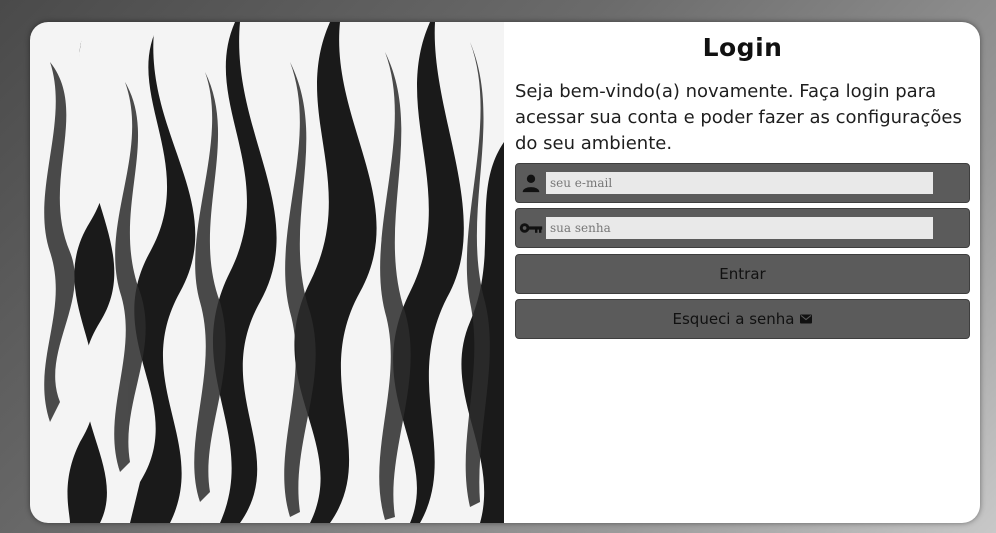 The height and width of the screenshot is (533, 996). Describe the element at coordinates (733, 319) in the screenshot. I see `forgot-password-label: Esqueci a senha` at that location.